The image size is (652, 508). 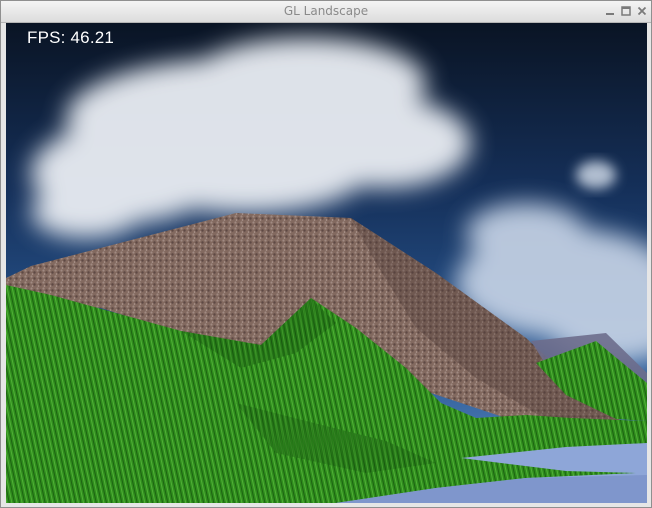 I want to click on title-bar: GL Landscape, so click(x=326, y=12).